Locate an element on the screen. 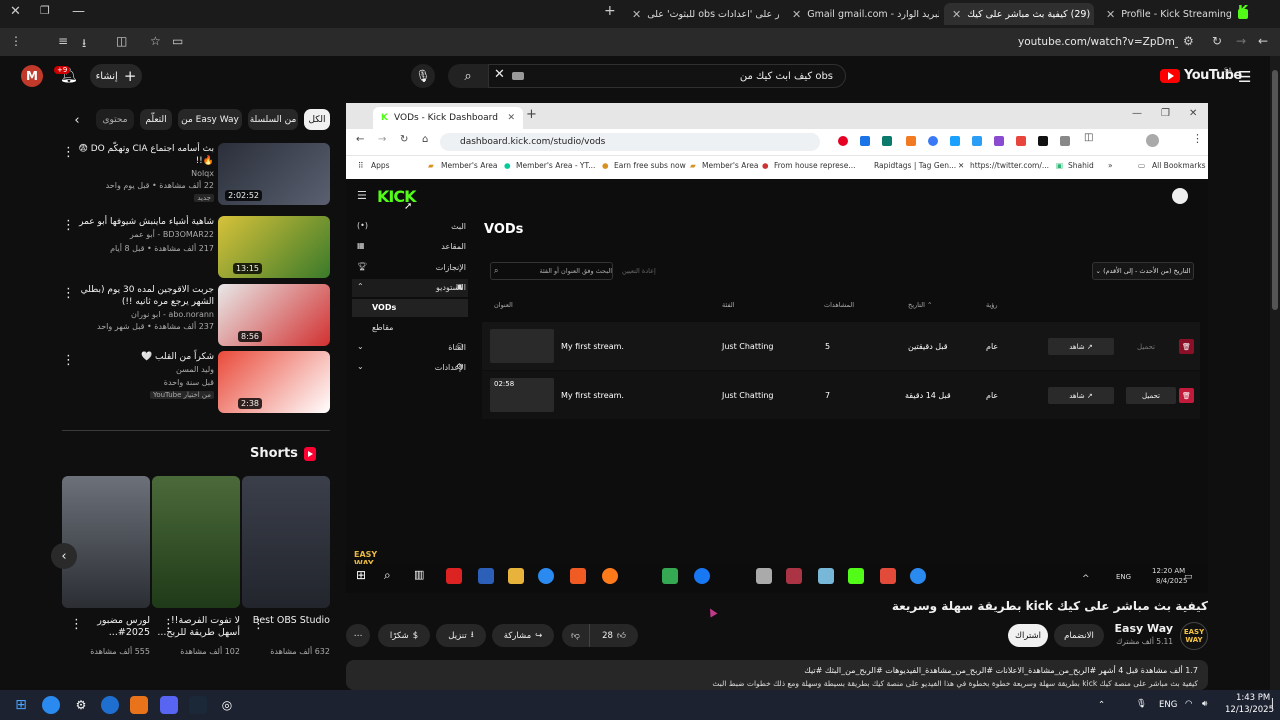  chip-all: الكل is located at coordinates (317, 119).